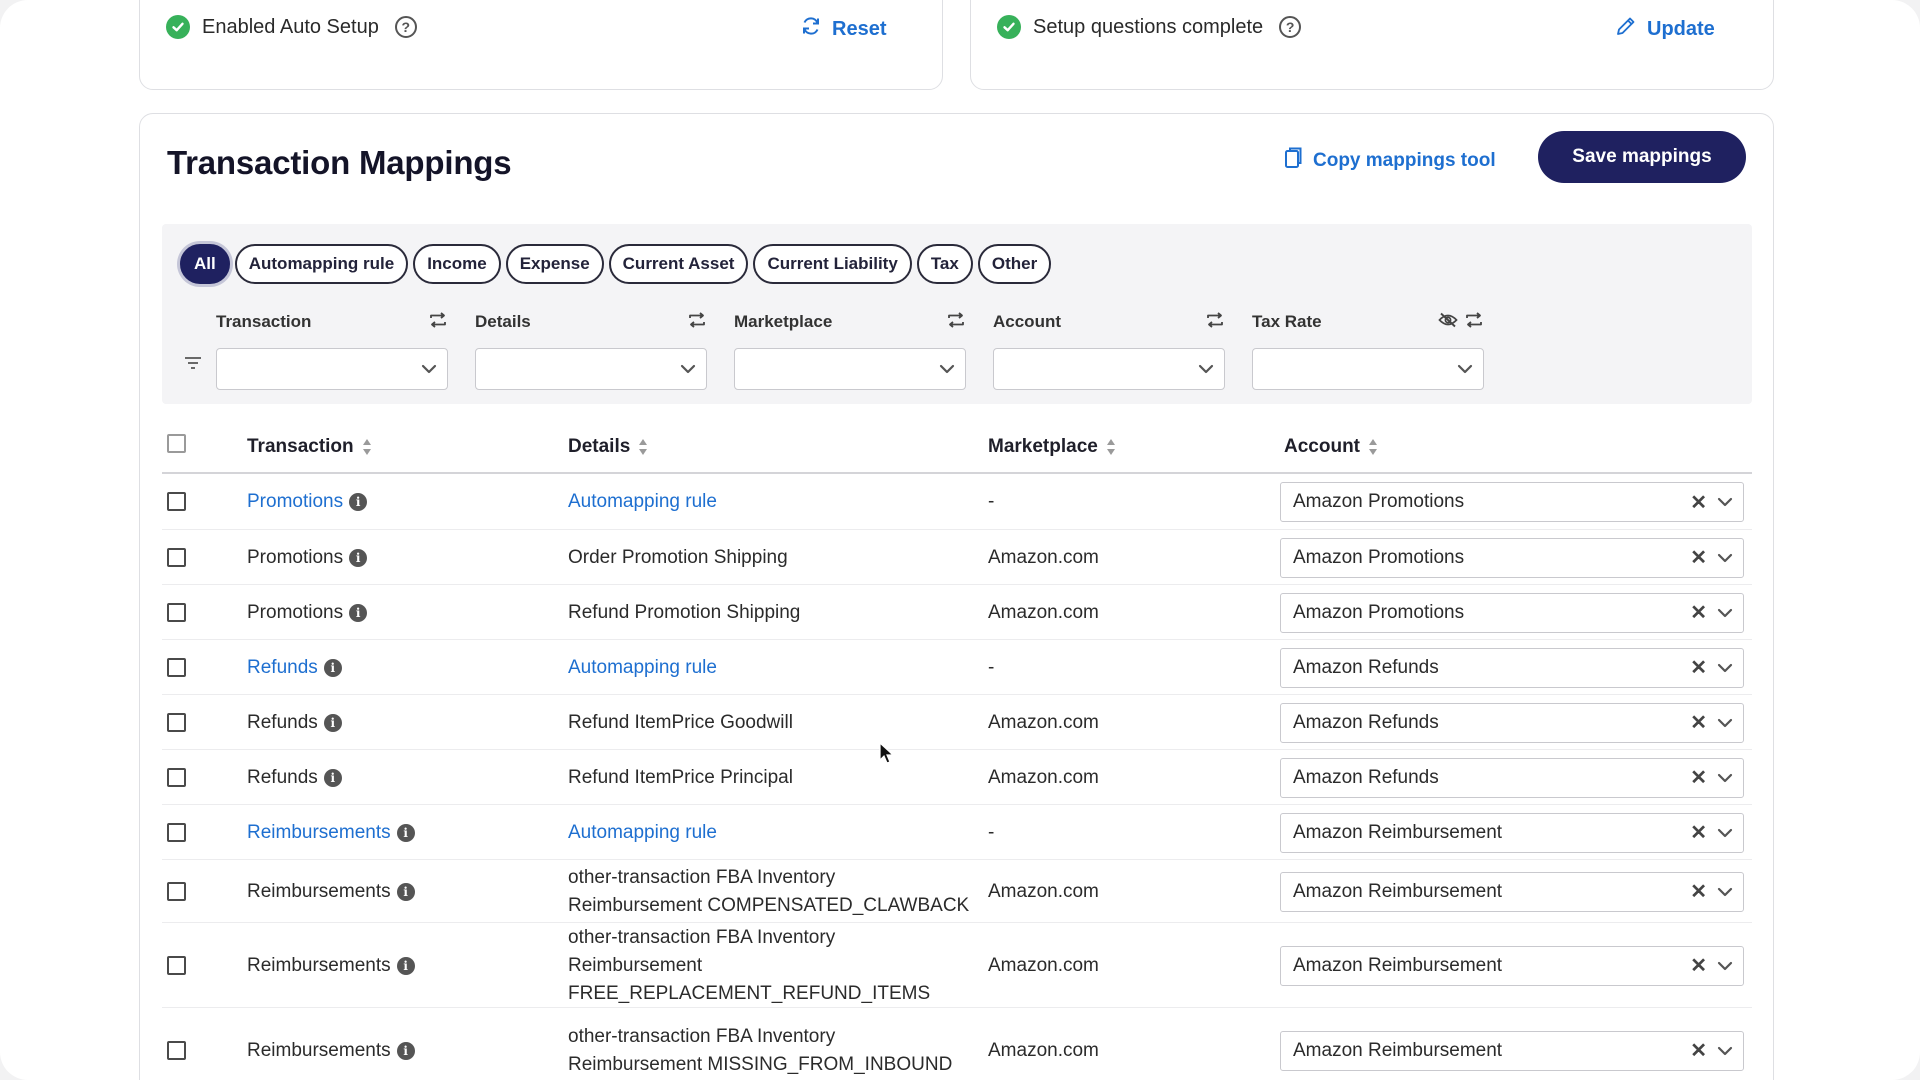  I want to click on marketplace-filter-select, so click(850, 369).